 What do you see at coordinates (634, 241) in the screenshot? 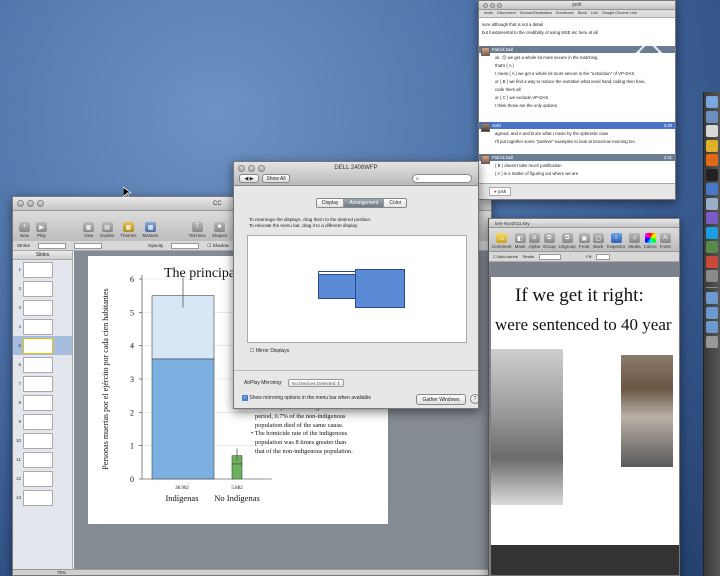
I see `media-button: ♫ Media` at bounding box center [634, 241].